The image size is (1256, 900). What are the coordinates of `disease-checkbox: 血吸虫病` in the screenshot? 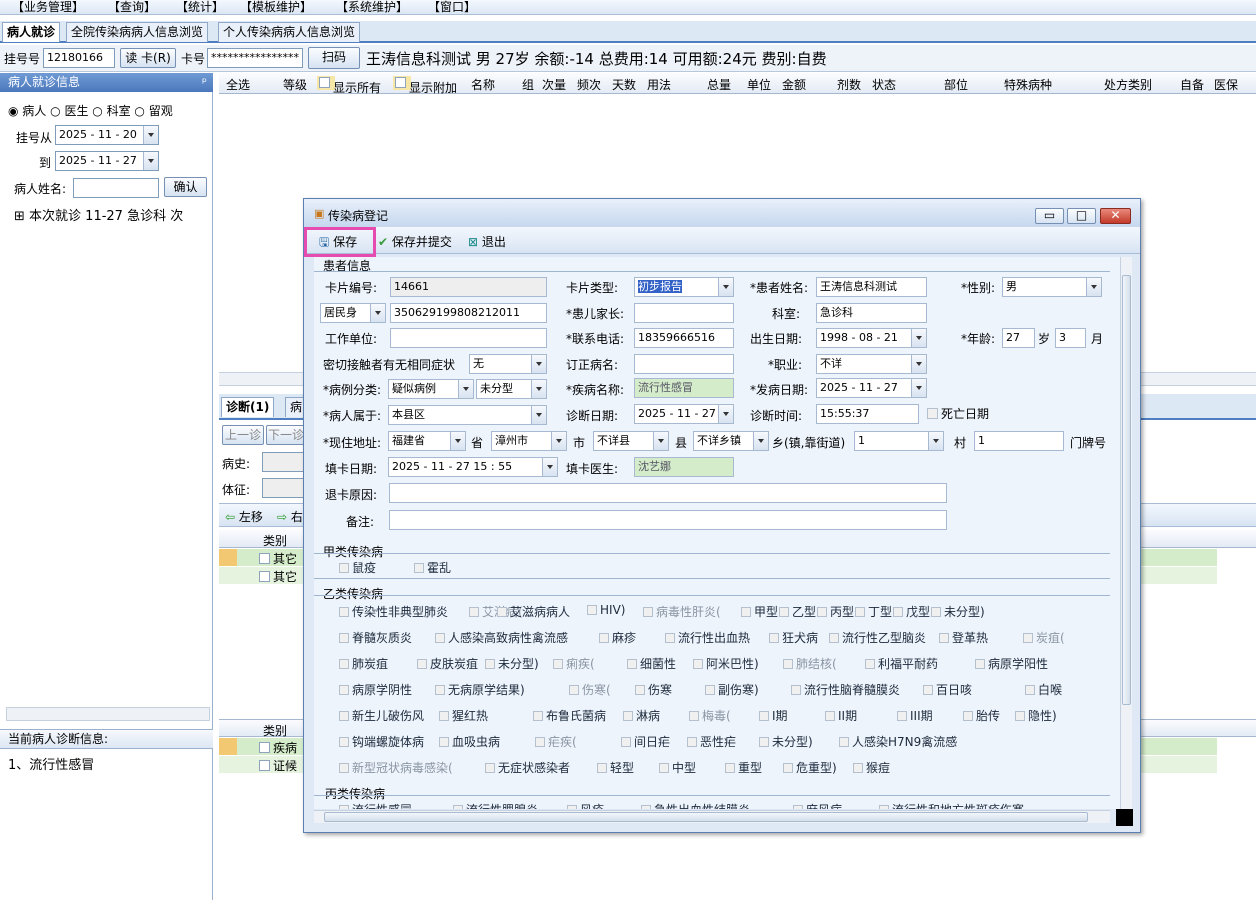 It's located at (469, 741).